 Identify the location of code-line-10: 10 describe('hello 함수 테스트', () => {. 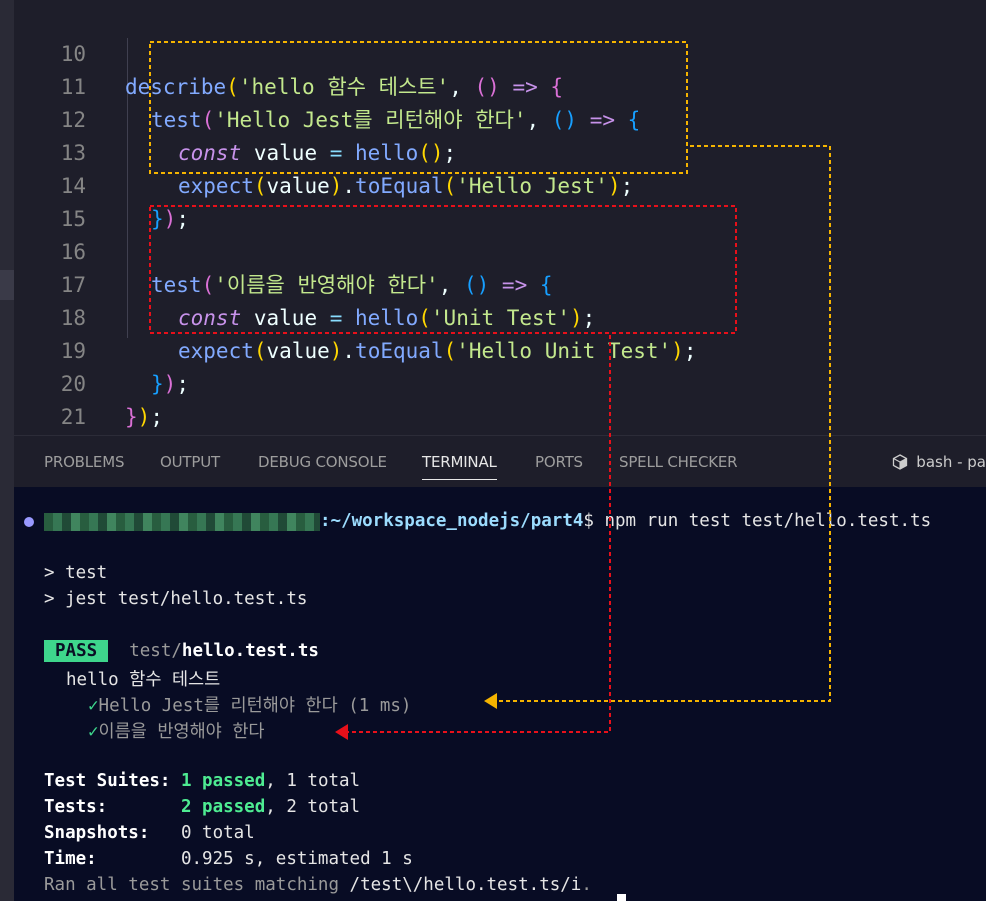
(288, 52).